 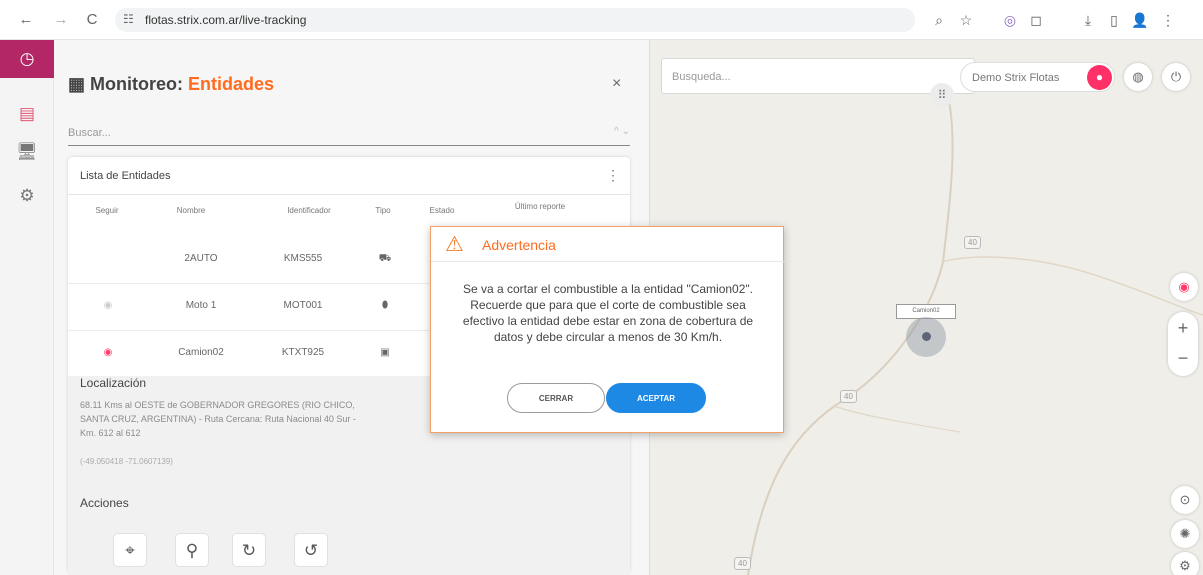 I want to click on panel-title-highlight: Entidades, so click(x=231, y=84).